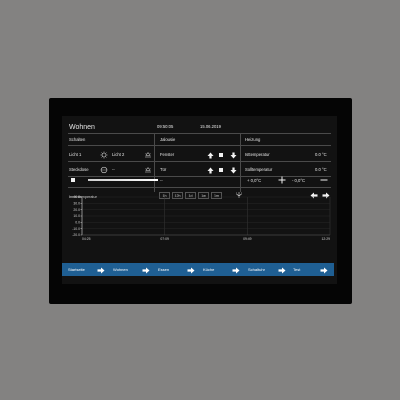 This screenshot has height=400, width=400. What do you see at coordinates (123, 180) in the screenshot?
I see `dimmer-slider` at bounding box center [123, 180].